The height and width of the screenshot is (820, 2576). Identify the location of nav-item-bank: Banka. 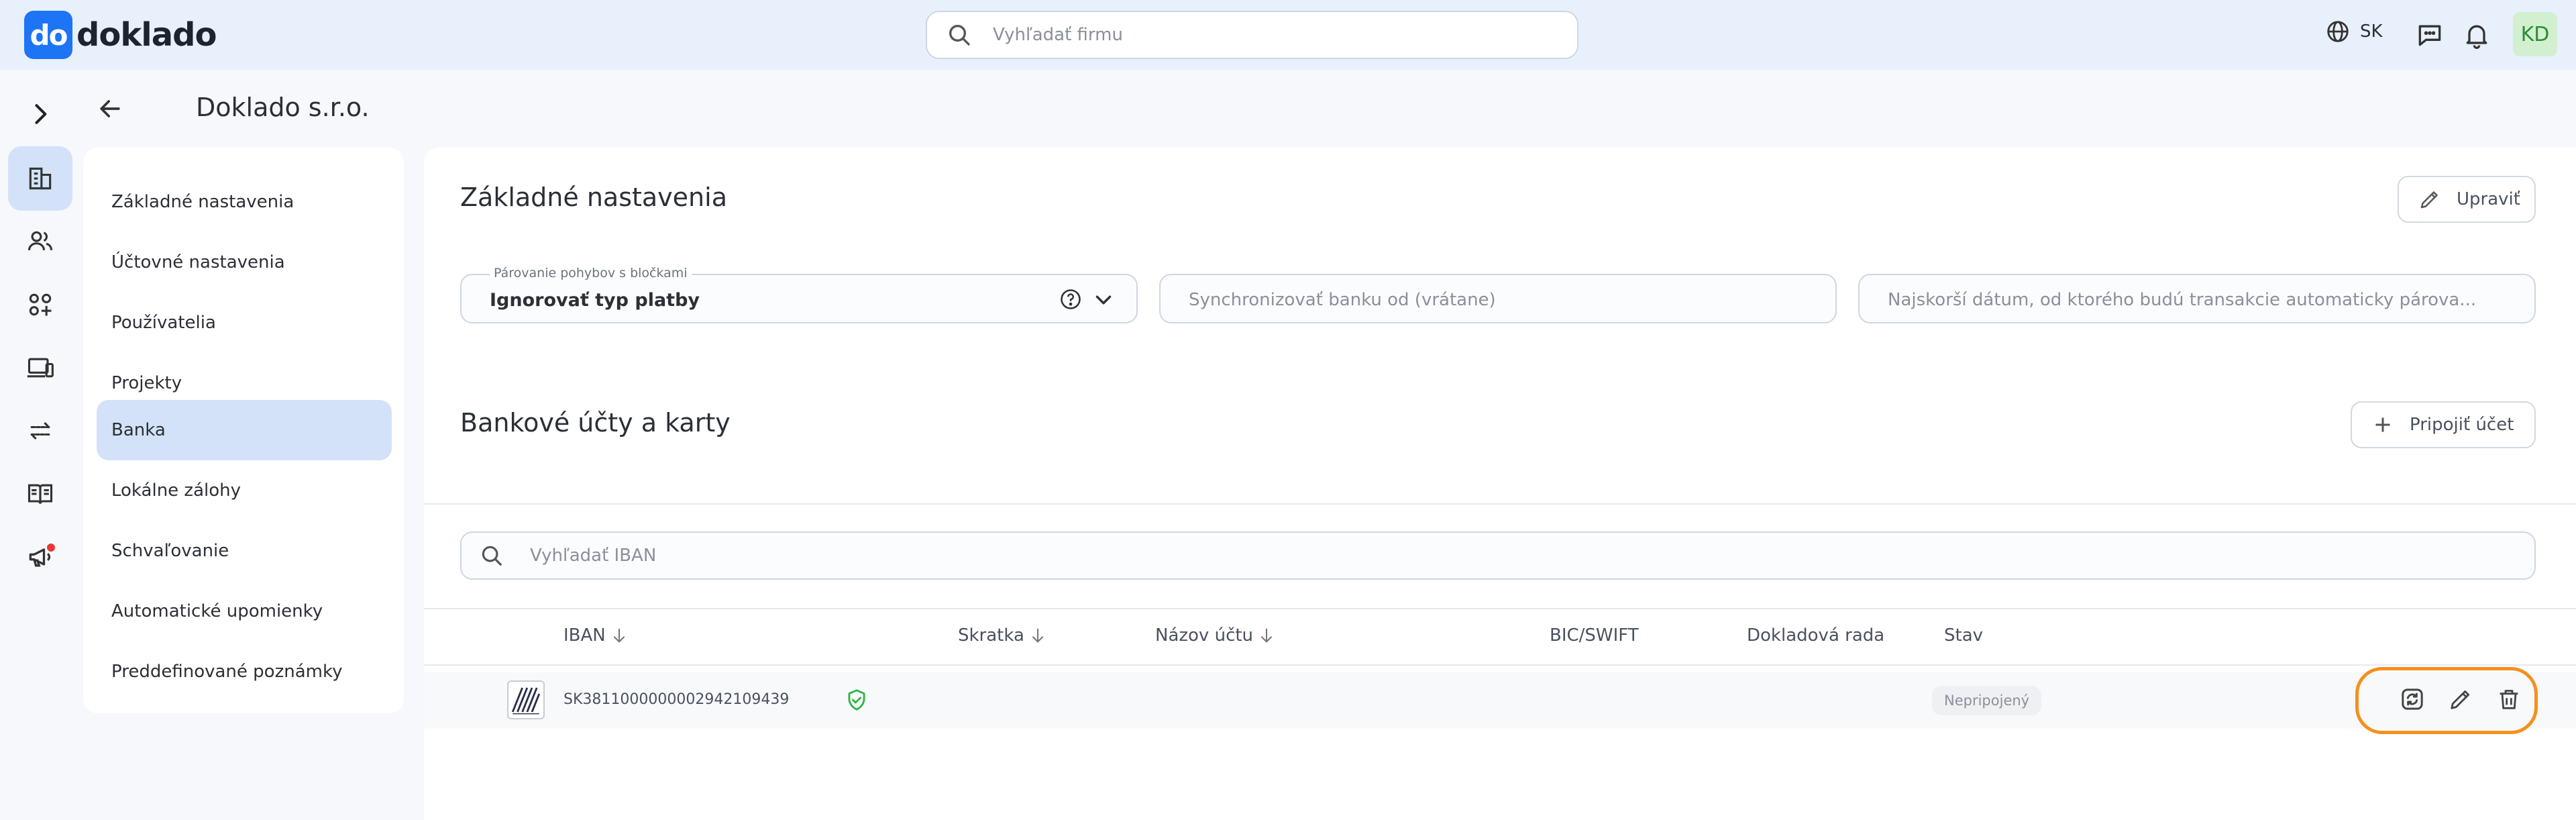
(244, 430).